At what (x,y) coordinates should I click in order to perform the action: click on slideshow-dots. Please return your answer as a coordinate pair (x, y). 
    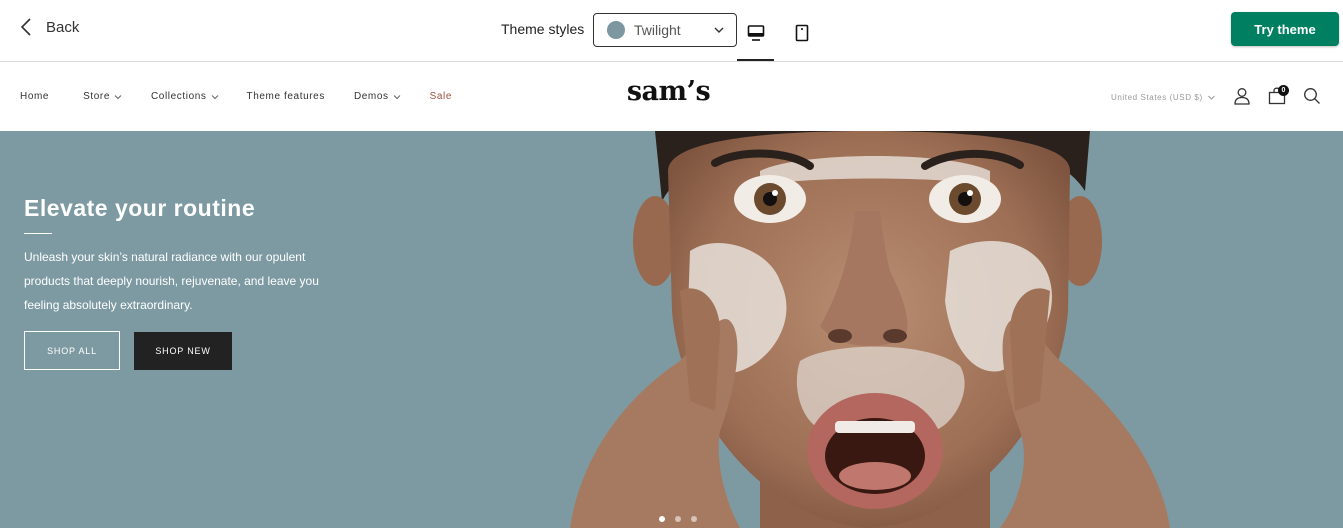
    Looking at the image, I should click on (678, 519).